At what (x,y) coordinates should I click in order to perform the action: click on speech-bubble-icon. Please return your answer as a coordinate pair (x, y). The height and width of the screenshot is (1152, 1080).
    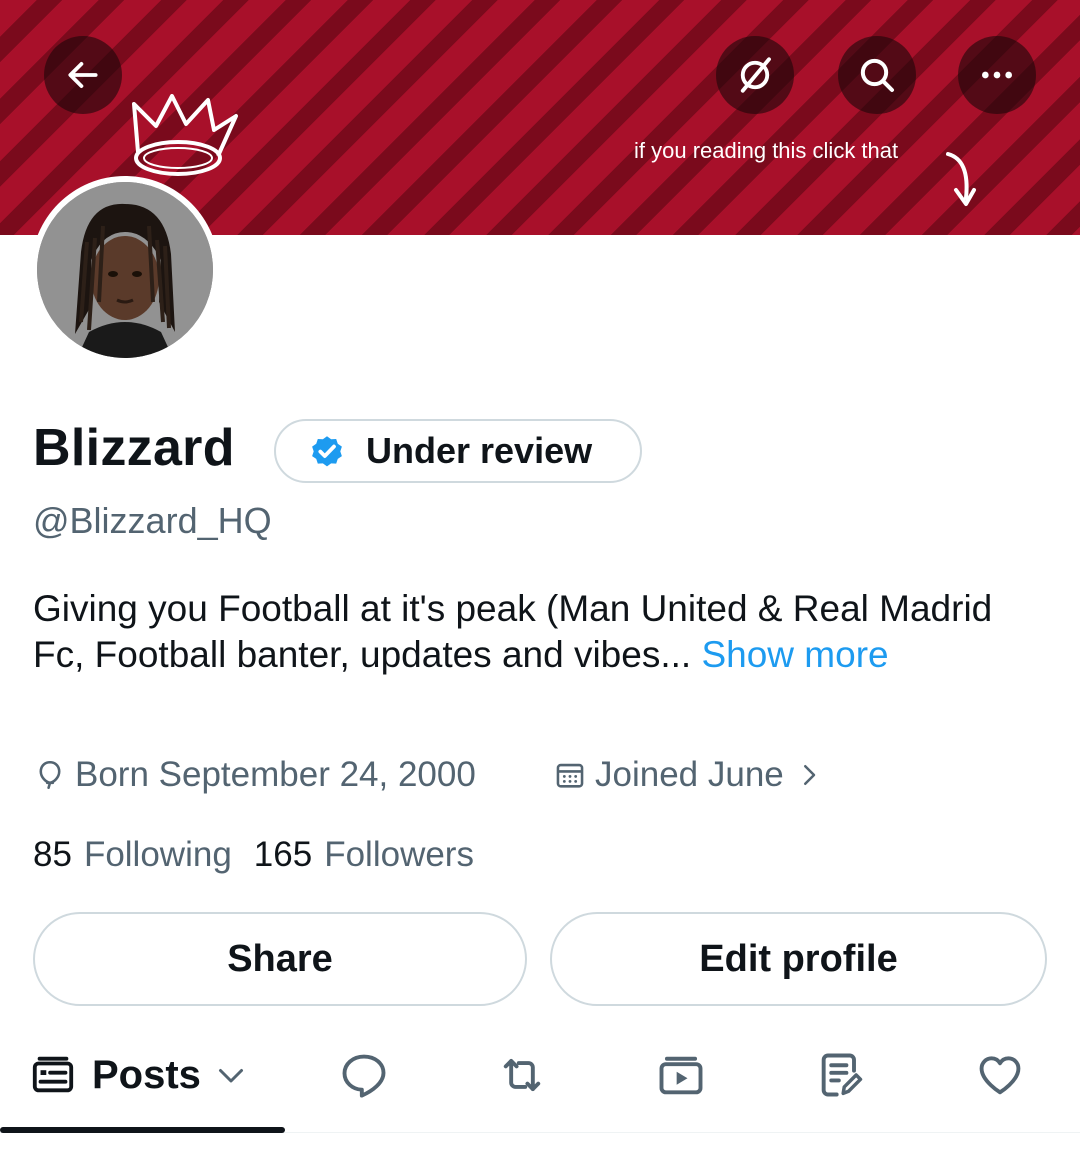
    Looking at the image, I should click on (364, 1076).